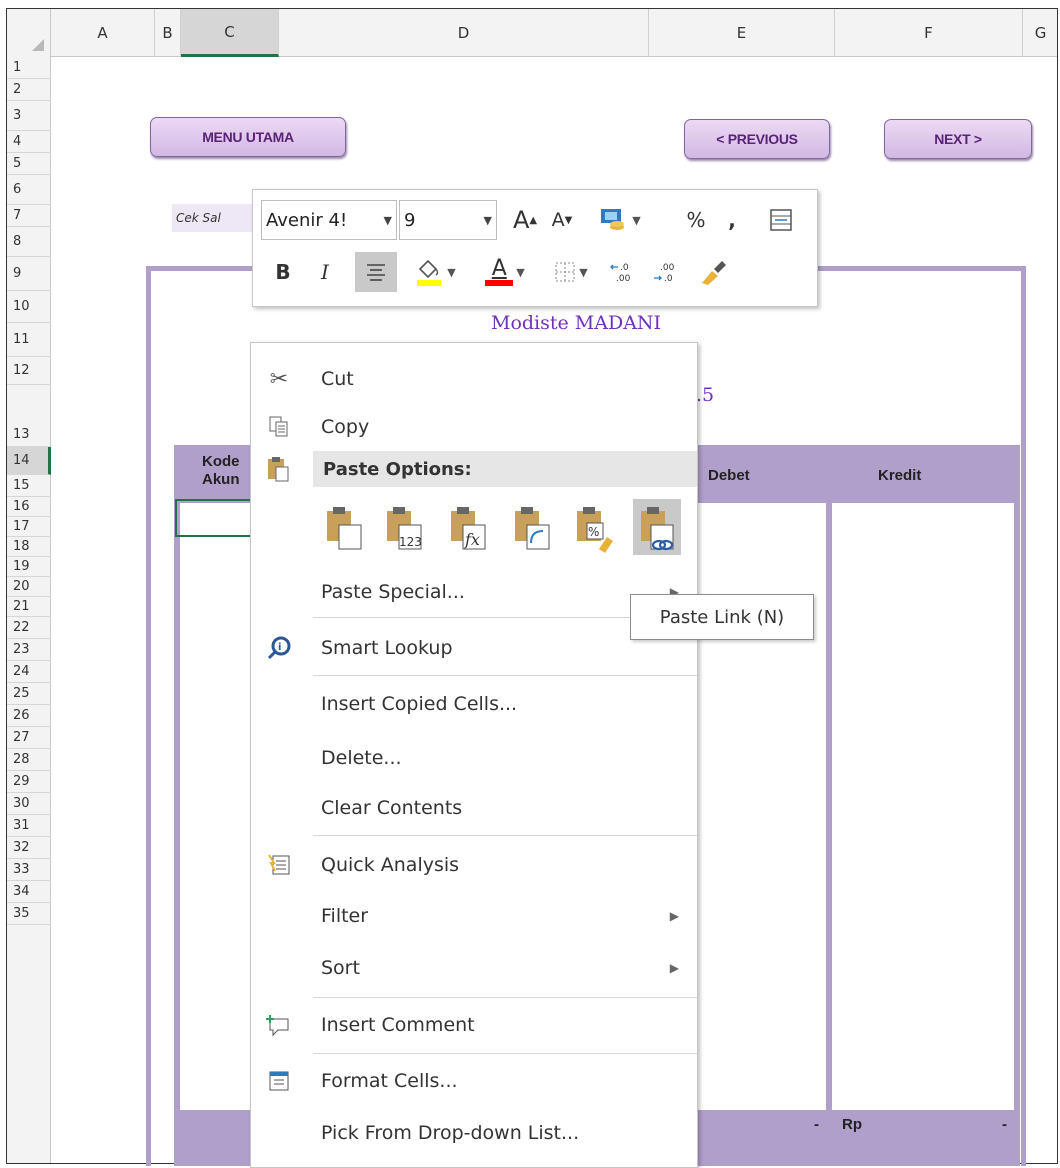  I want to click on italic-button: I, so click(325, 272).